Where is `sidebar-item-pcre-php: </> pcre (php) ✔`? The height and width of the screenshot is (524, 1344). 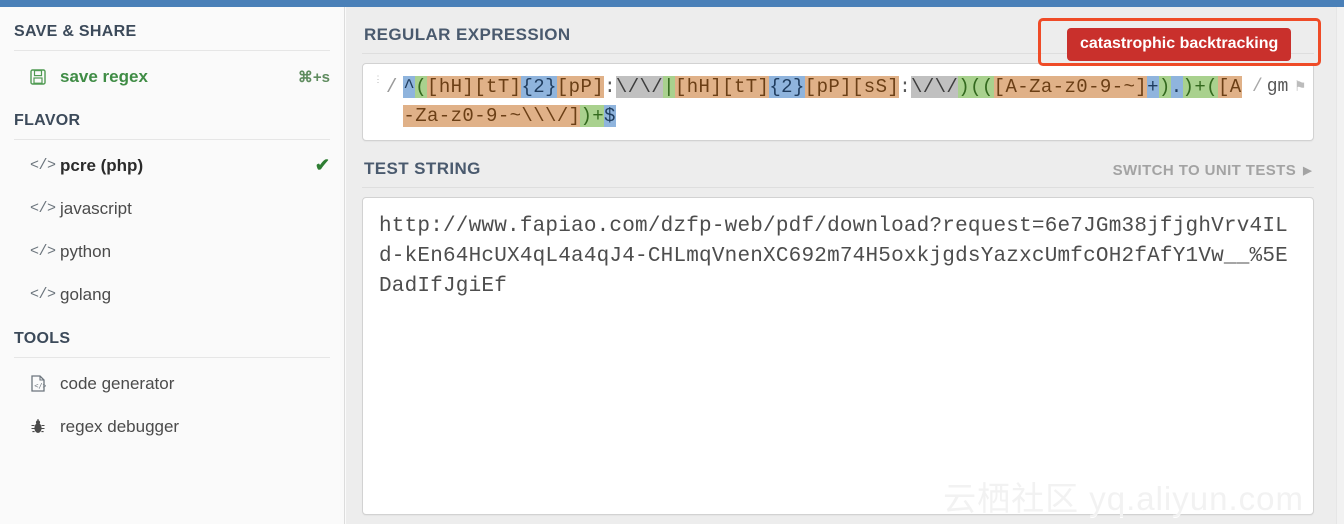 sidebar-item-pcre-php: </> pcre (php) ✔ is located at coordinates (172, 165).